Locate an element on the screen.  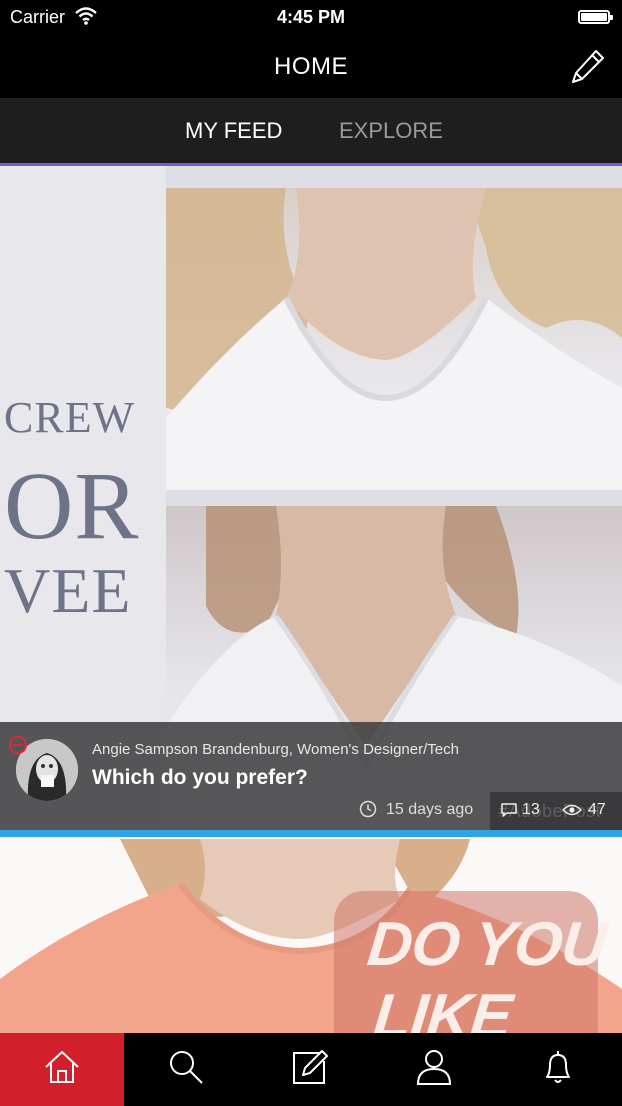
comment-icon is located at coordinates (509, 810).